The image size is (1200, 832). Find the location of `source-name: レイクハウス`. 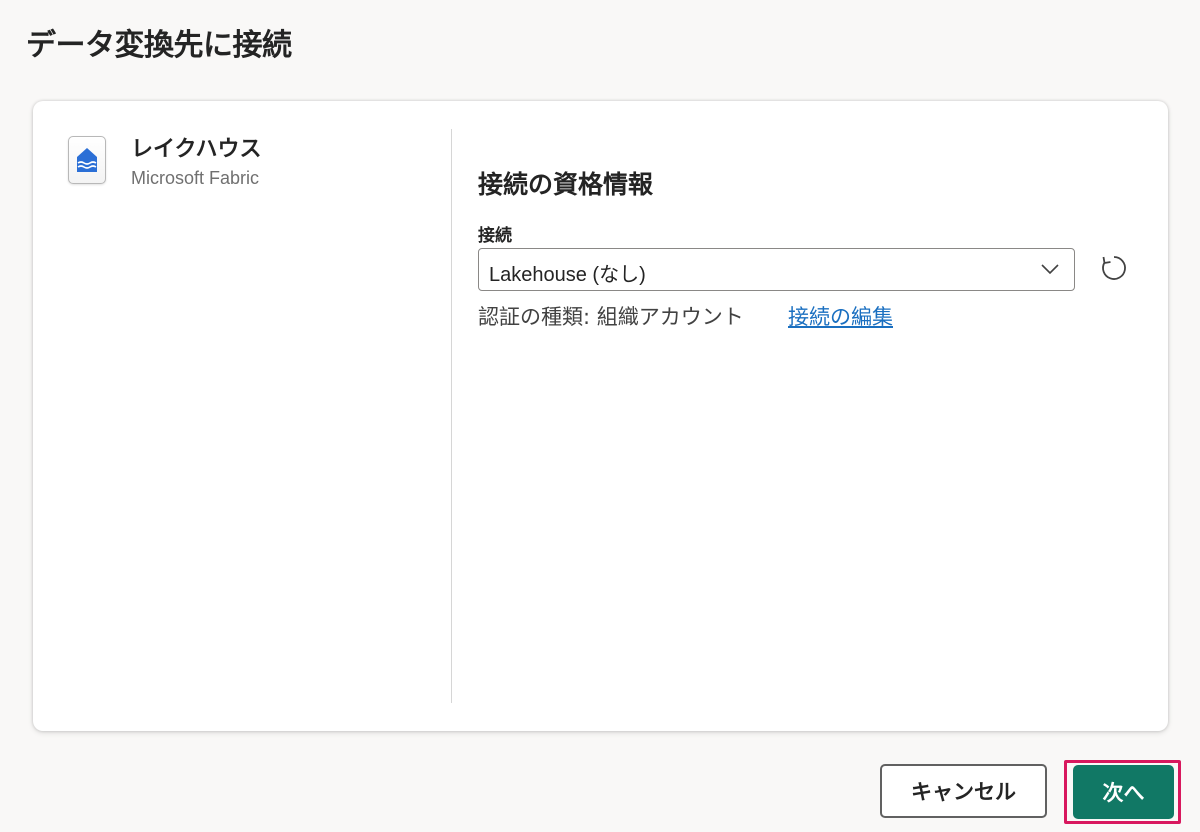

source-name: レイクハウス is located at coordinates (196, 149).